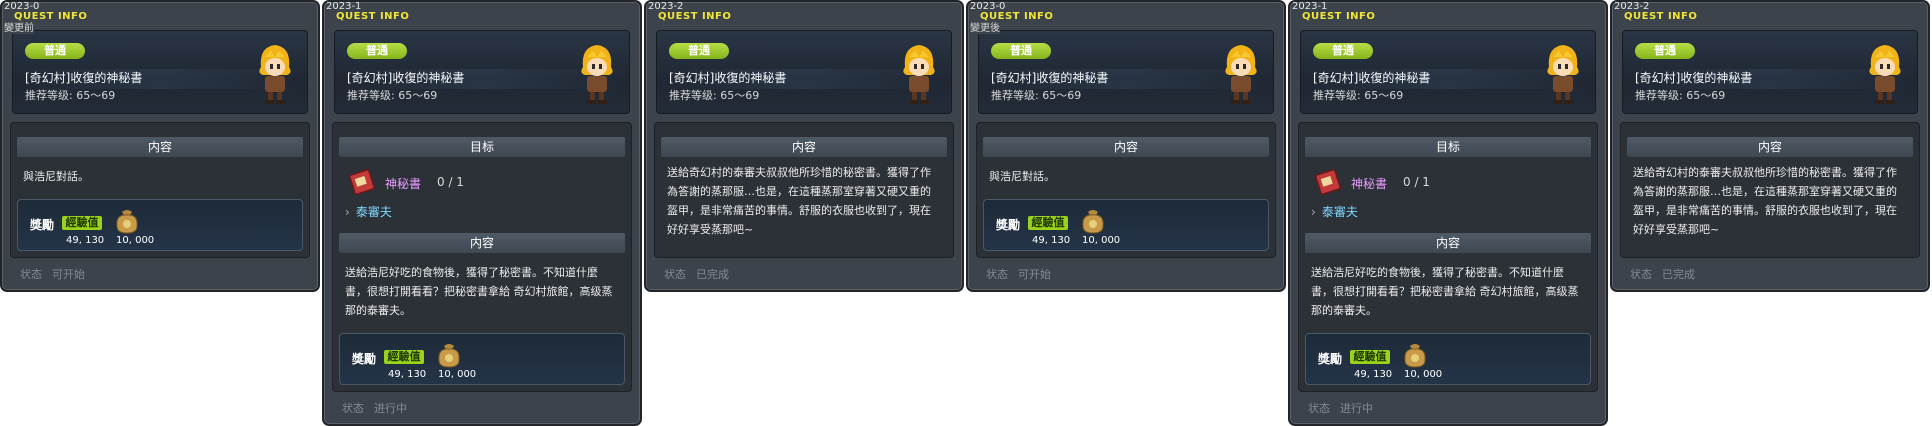 This screenshot has width=1932, height=426. Describe the element at coordinates (985, 28) in the screenshot. I see `change-note: 變更後` at that location.